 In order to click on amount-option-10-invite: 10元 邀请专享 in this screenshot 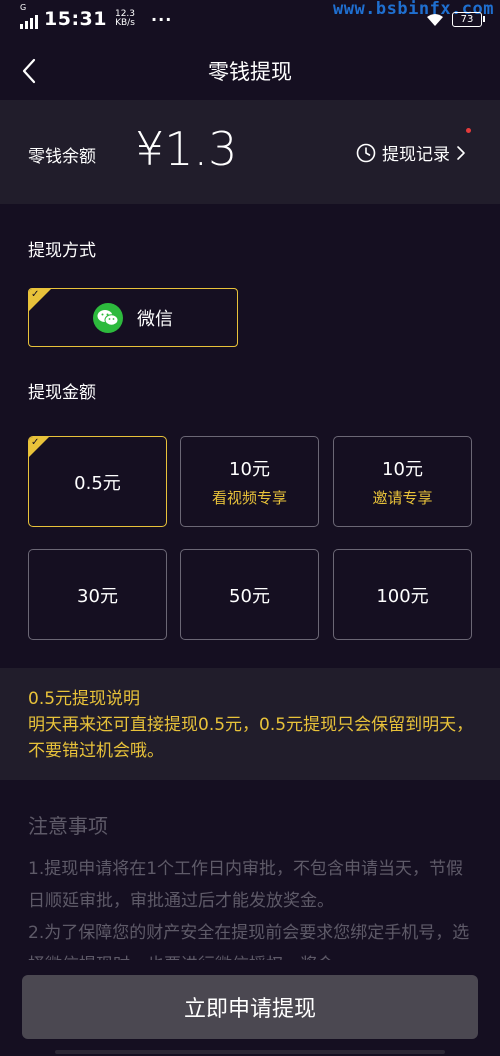, I will do `click(402, 481)`.